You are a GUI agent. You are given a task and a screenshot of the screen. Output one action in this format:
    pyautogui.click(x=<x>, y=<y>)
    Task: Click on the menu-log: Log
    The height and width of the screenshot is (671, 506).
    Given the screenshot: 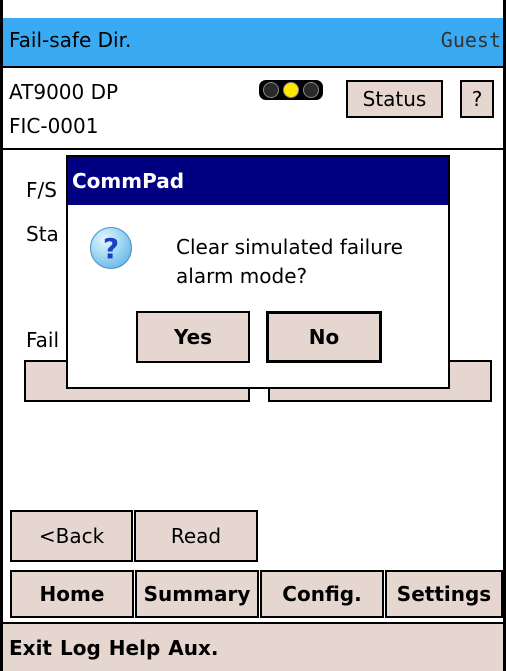 What is the action you would take?
    pyautogui.click(x=80, y=648)
    